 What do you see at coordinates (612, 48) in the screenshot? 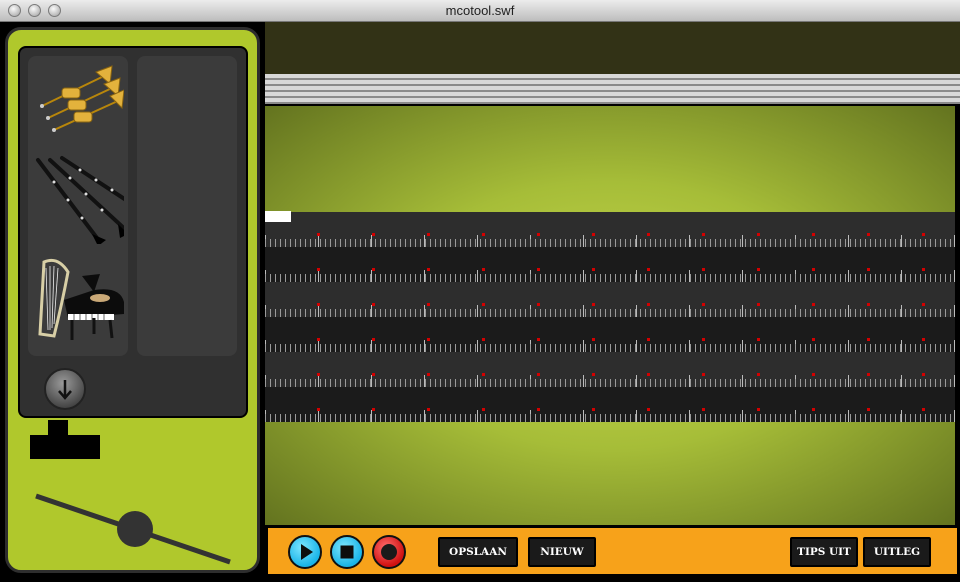
I see `score-header` at bounding box center [612, 48].